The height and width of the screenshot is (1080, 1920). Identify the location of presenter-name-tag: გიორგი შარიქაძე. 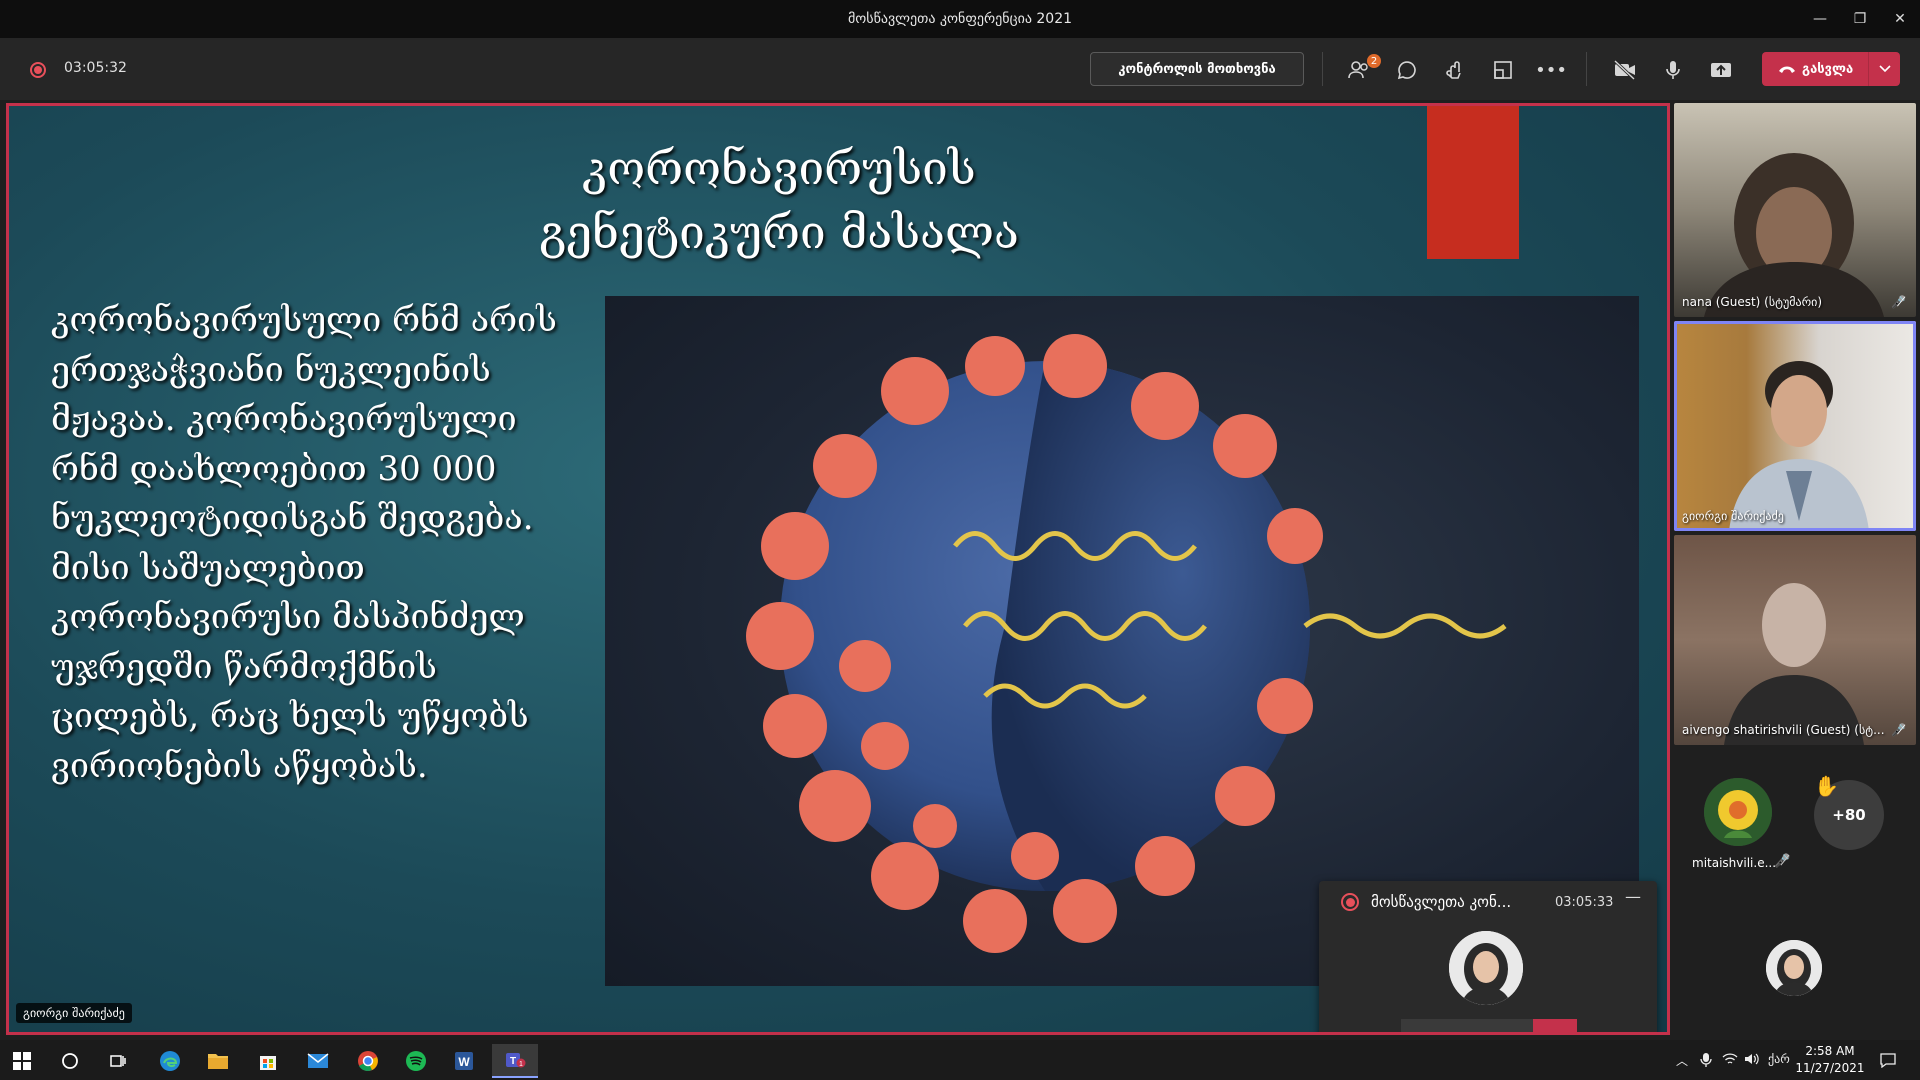
(74, 1013).